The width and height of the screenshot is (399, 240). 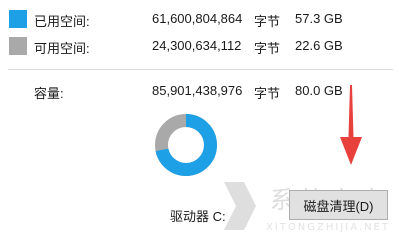 I want to click on capacity-label: 容量:, so click(x=49, y=93).